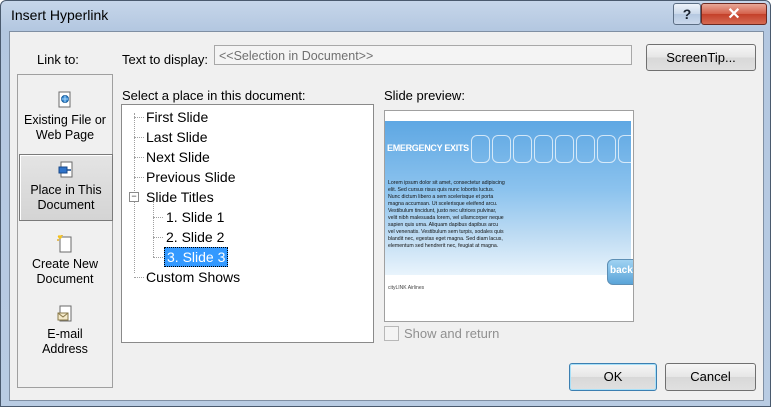 The height and width of the screenshot is (407, 771). What do you see at coordinates (177, 117) in the screenshot?
I see `tree-node-first-slide: First Slide` at bounding box center [177, 117].